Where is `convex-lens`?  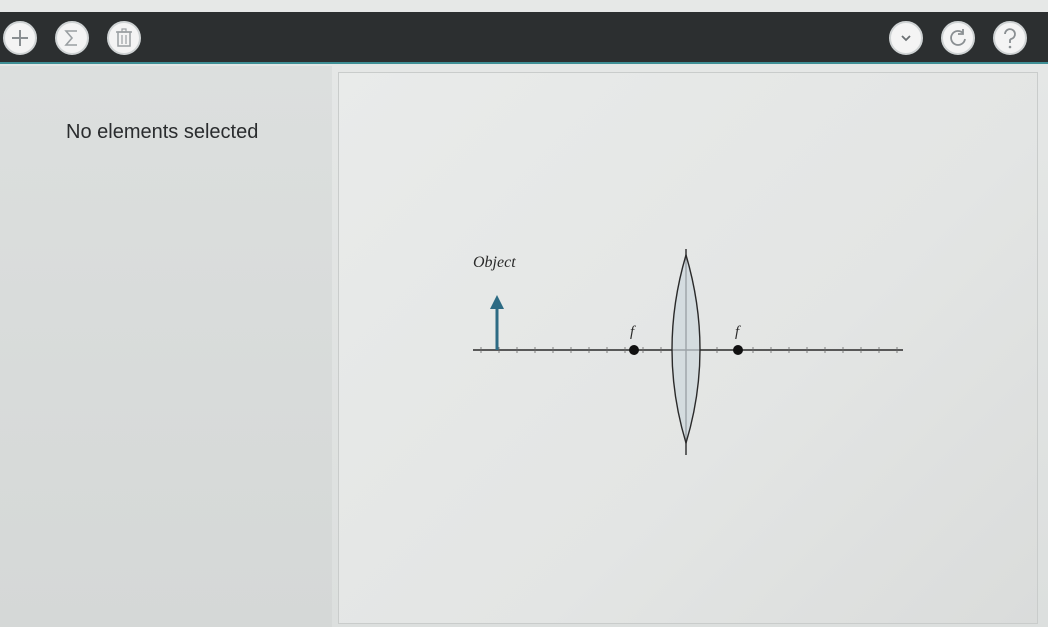 convex-lens is located at coordinates (686, 352).